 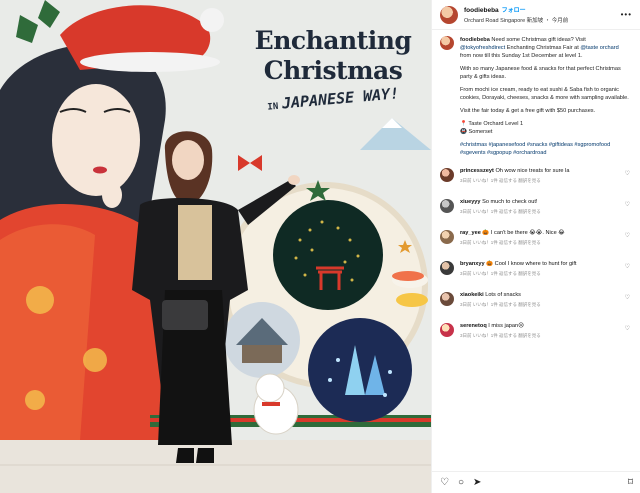 What do you see at coordinates (482, 48) in the screenshot?
I see `mention-link: @tokyofreshdirect` at bounding box center [482, 48].